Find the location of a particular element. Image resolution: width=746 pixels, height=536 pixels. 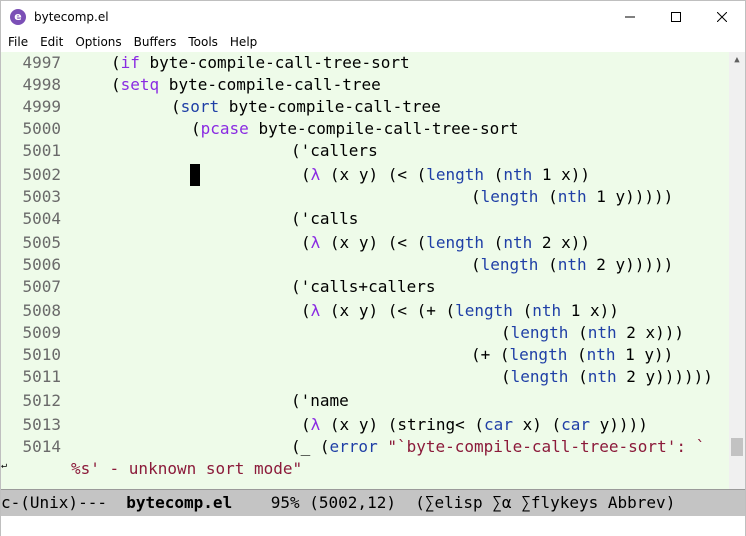

line-number: 5005 is located at coordinates (41, 242).